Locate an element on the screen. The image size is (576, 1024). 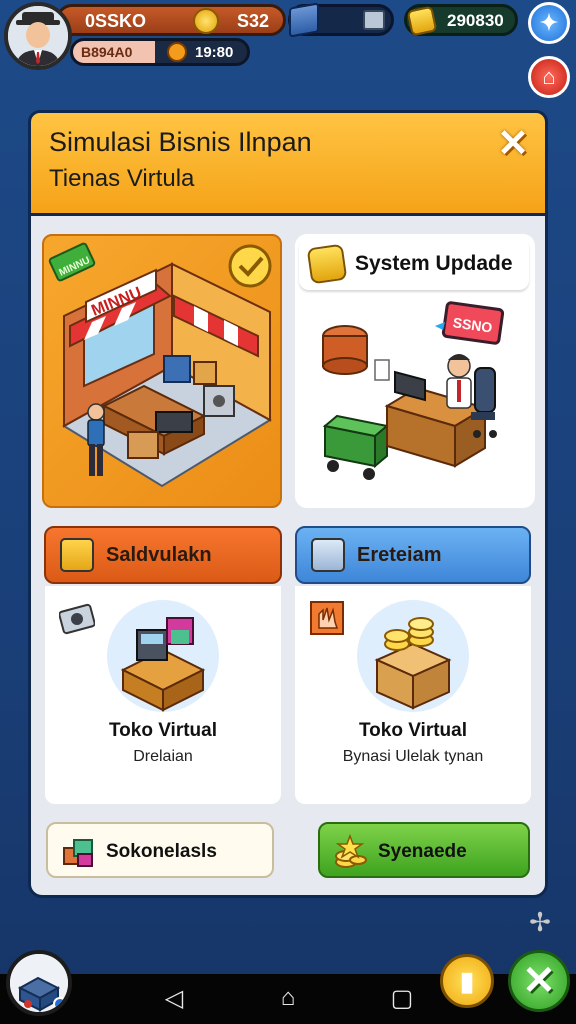
item-left-title: Toko Virtual is located at coordinates (163, 730).